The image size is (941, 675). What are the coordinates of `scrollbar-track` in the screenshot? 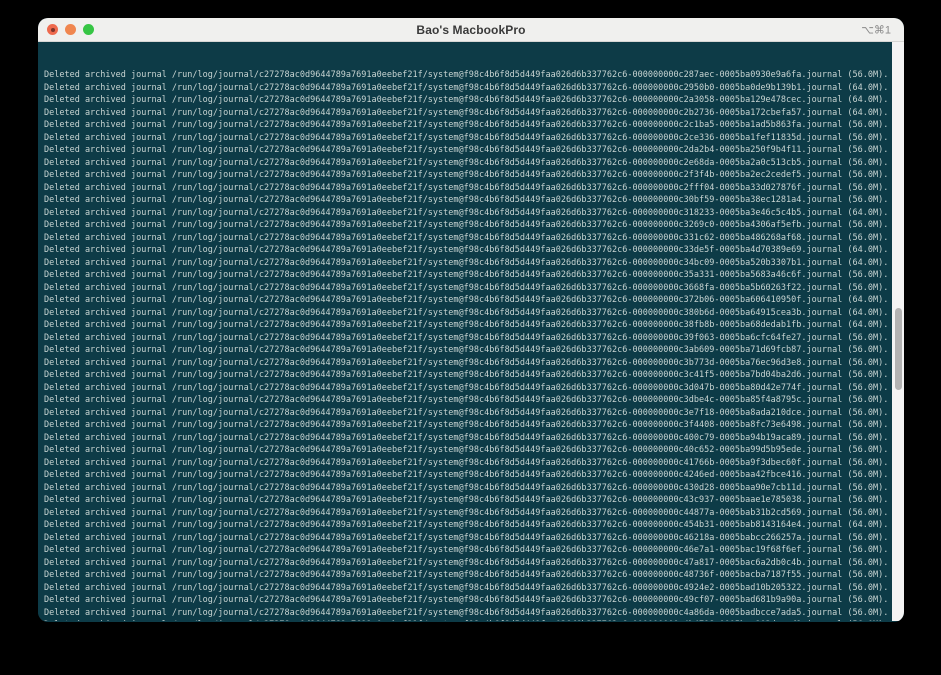 It's located at (898, 331).